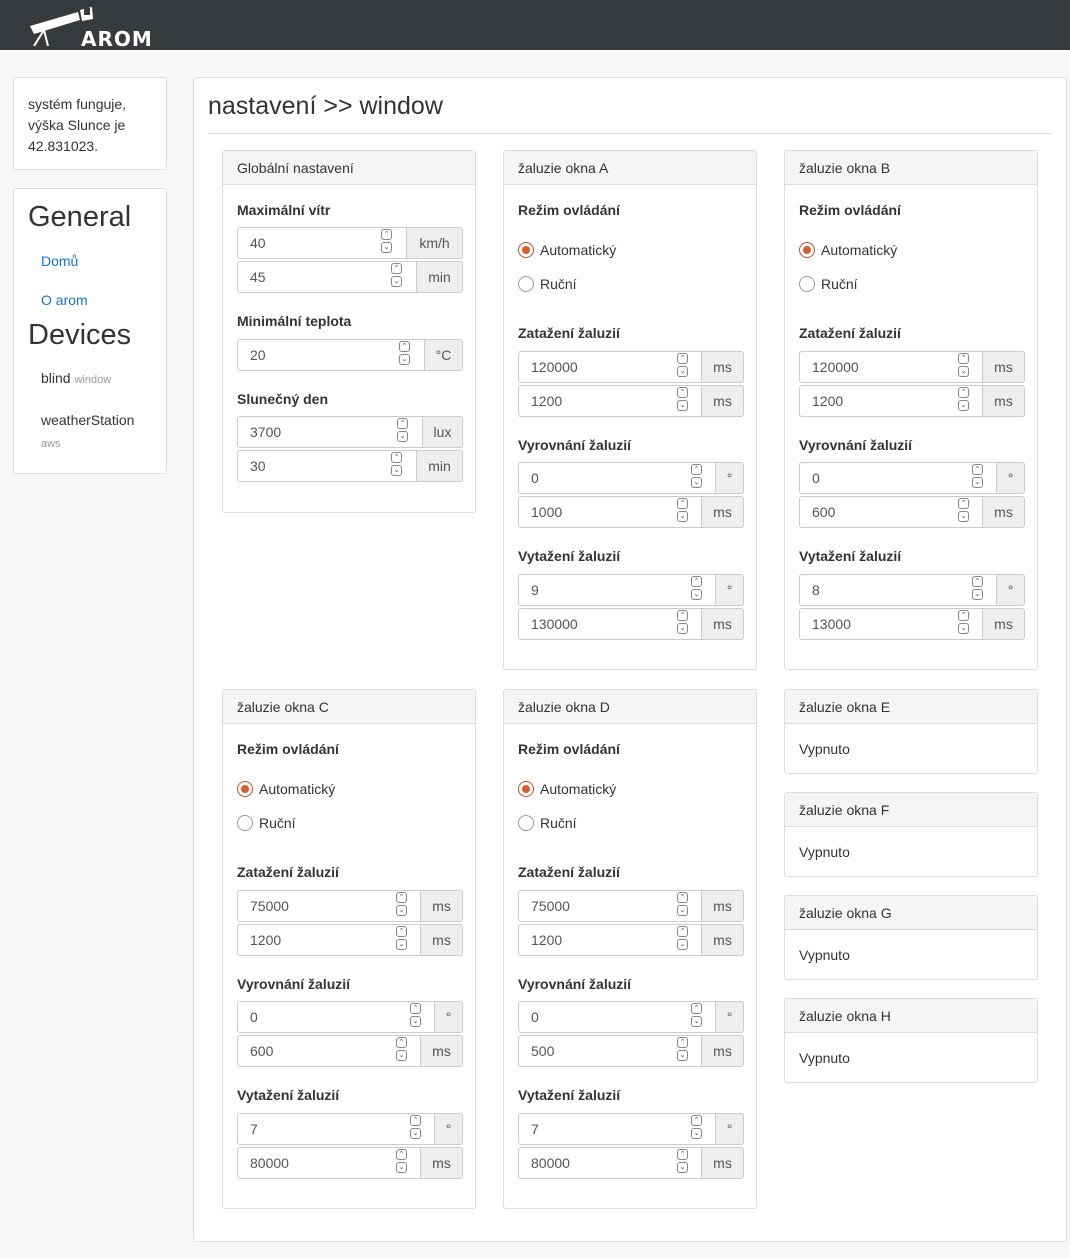 This screenshot has width=1070, height=1258. I want to click on nav-link-about: O arom, so click(64, 300).